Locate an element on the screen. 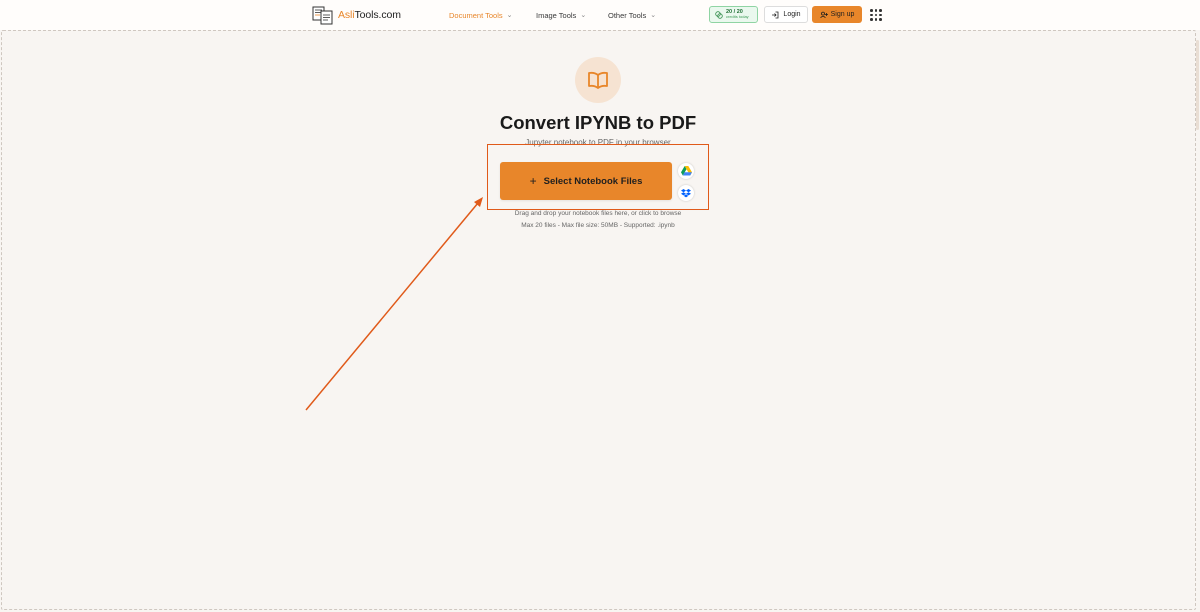  hero-icon-container is located at coordinates (598, 80).